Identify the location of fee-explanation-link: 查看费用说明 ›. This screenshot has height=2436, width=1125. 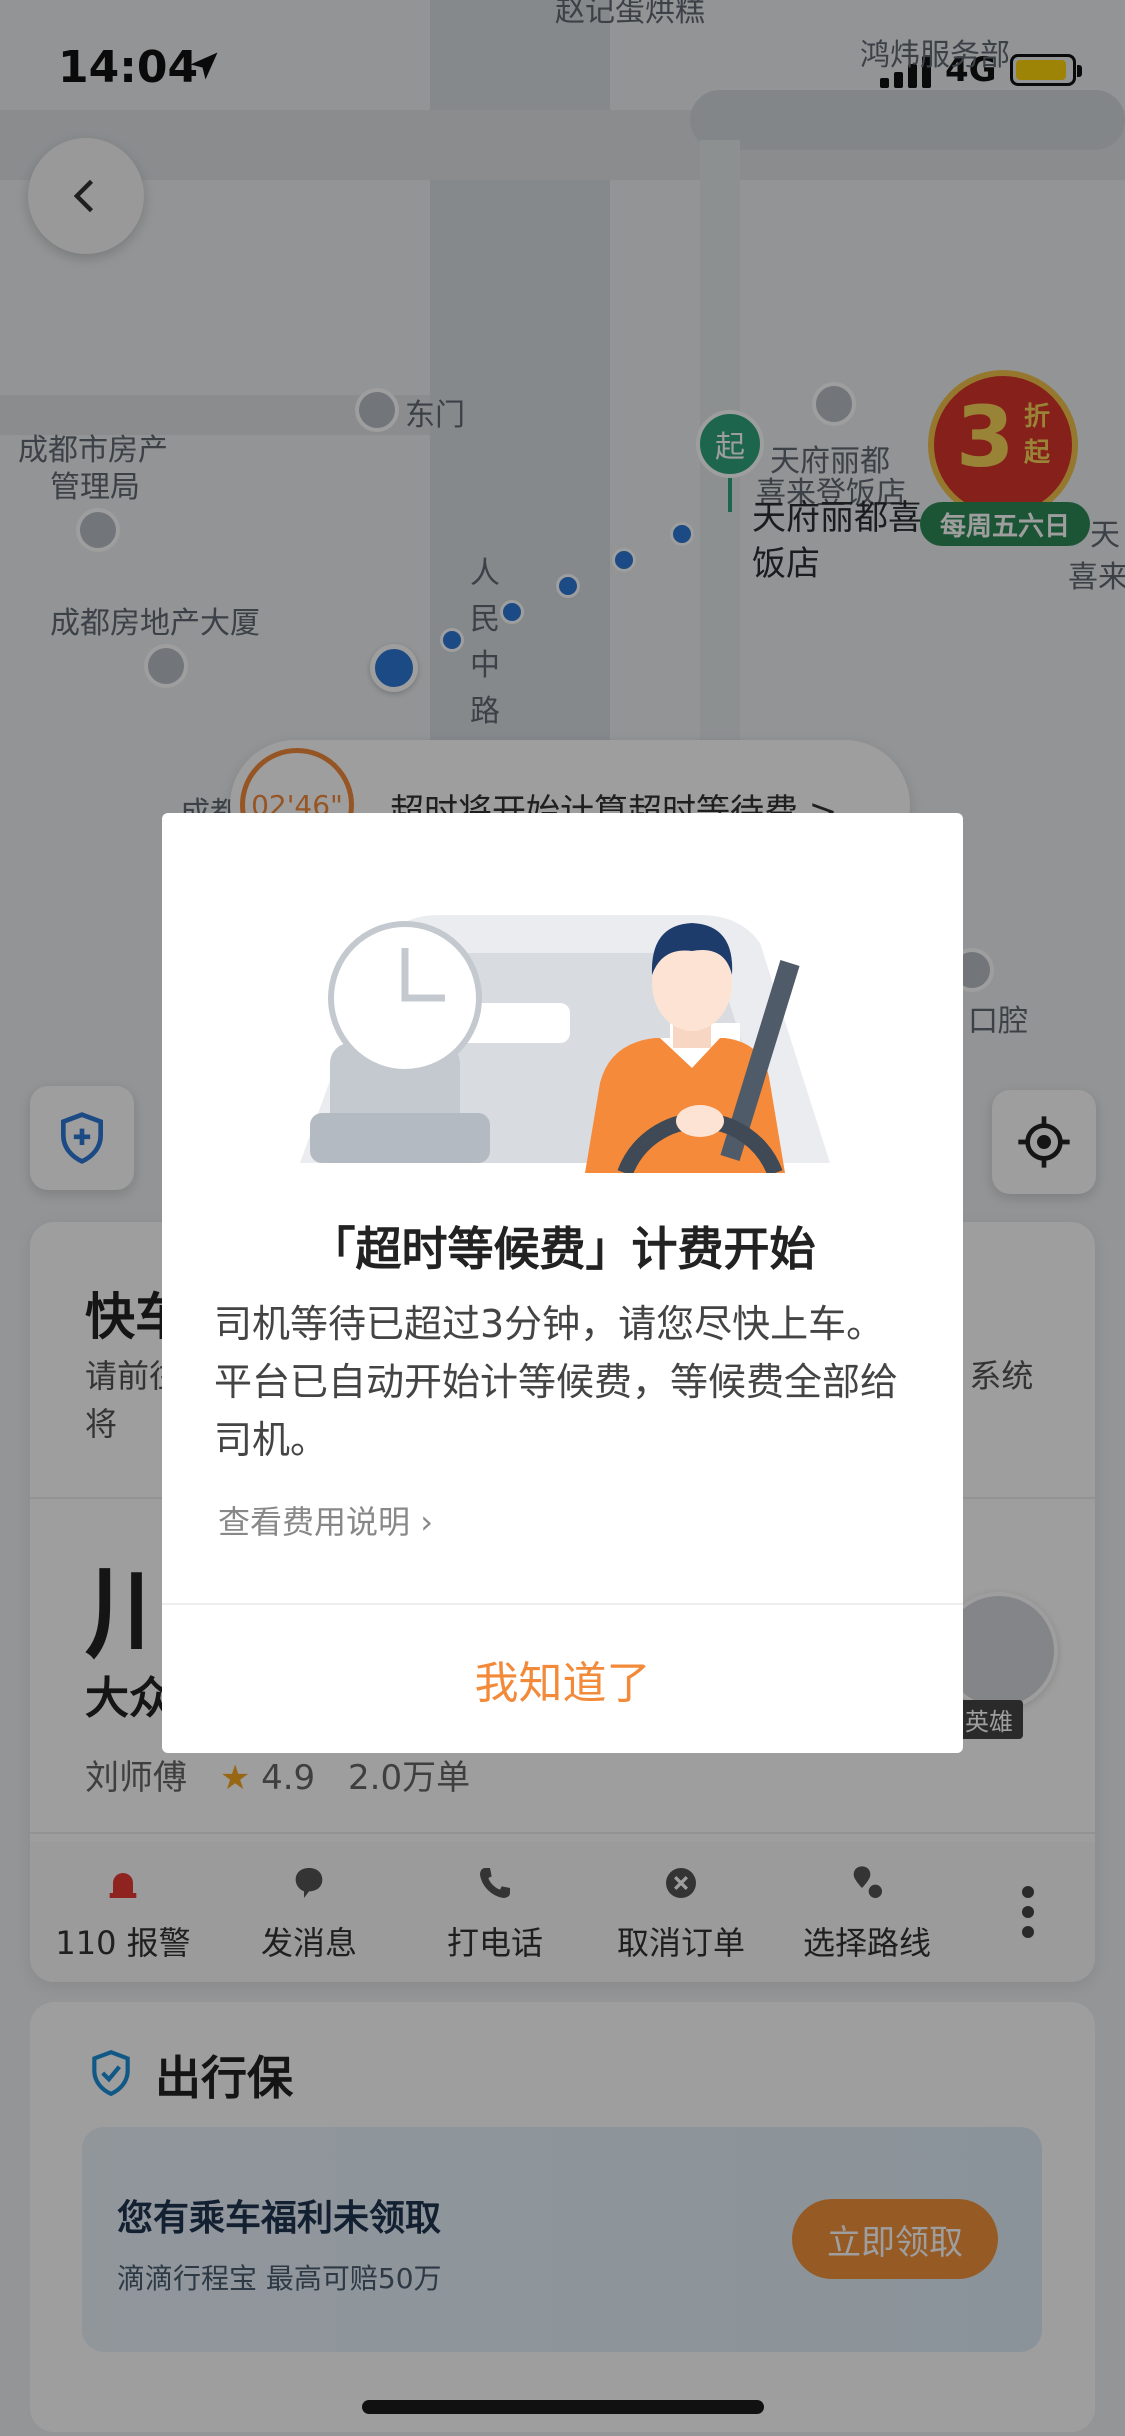
(325, 1520).